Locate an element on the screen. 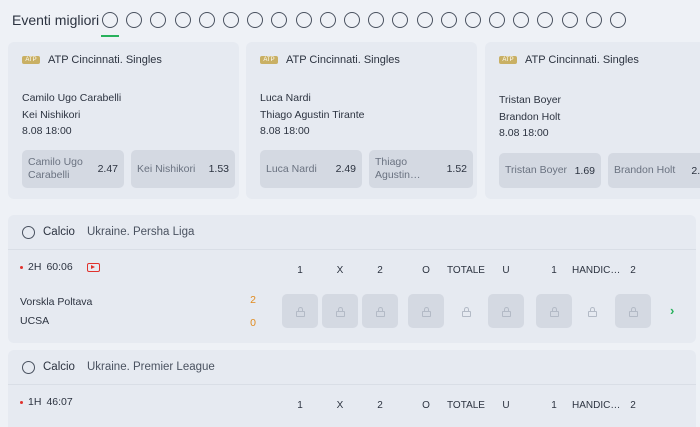  hockey-stick-icon is located at coordinates (351, 20).